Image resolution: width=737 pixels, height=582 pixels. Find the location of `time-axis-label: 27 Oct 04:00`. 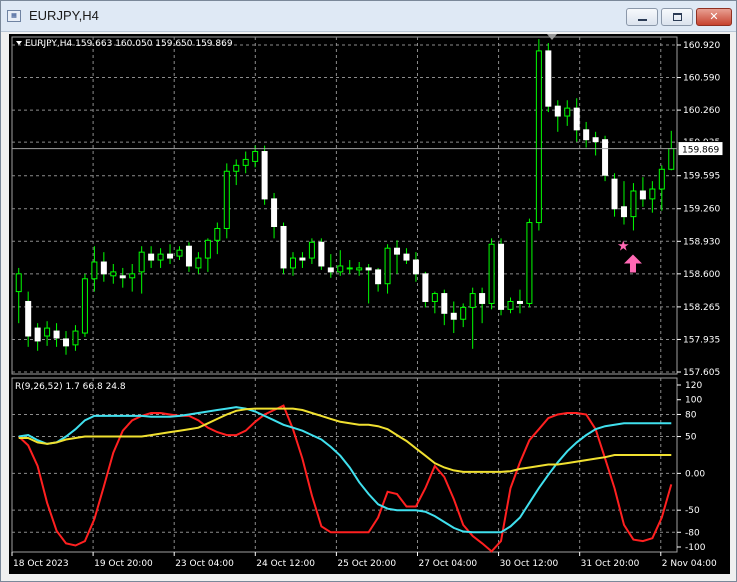

time-axis-label: 27 Oct 04:00 is located at coordinates (447, 564).